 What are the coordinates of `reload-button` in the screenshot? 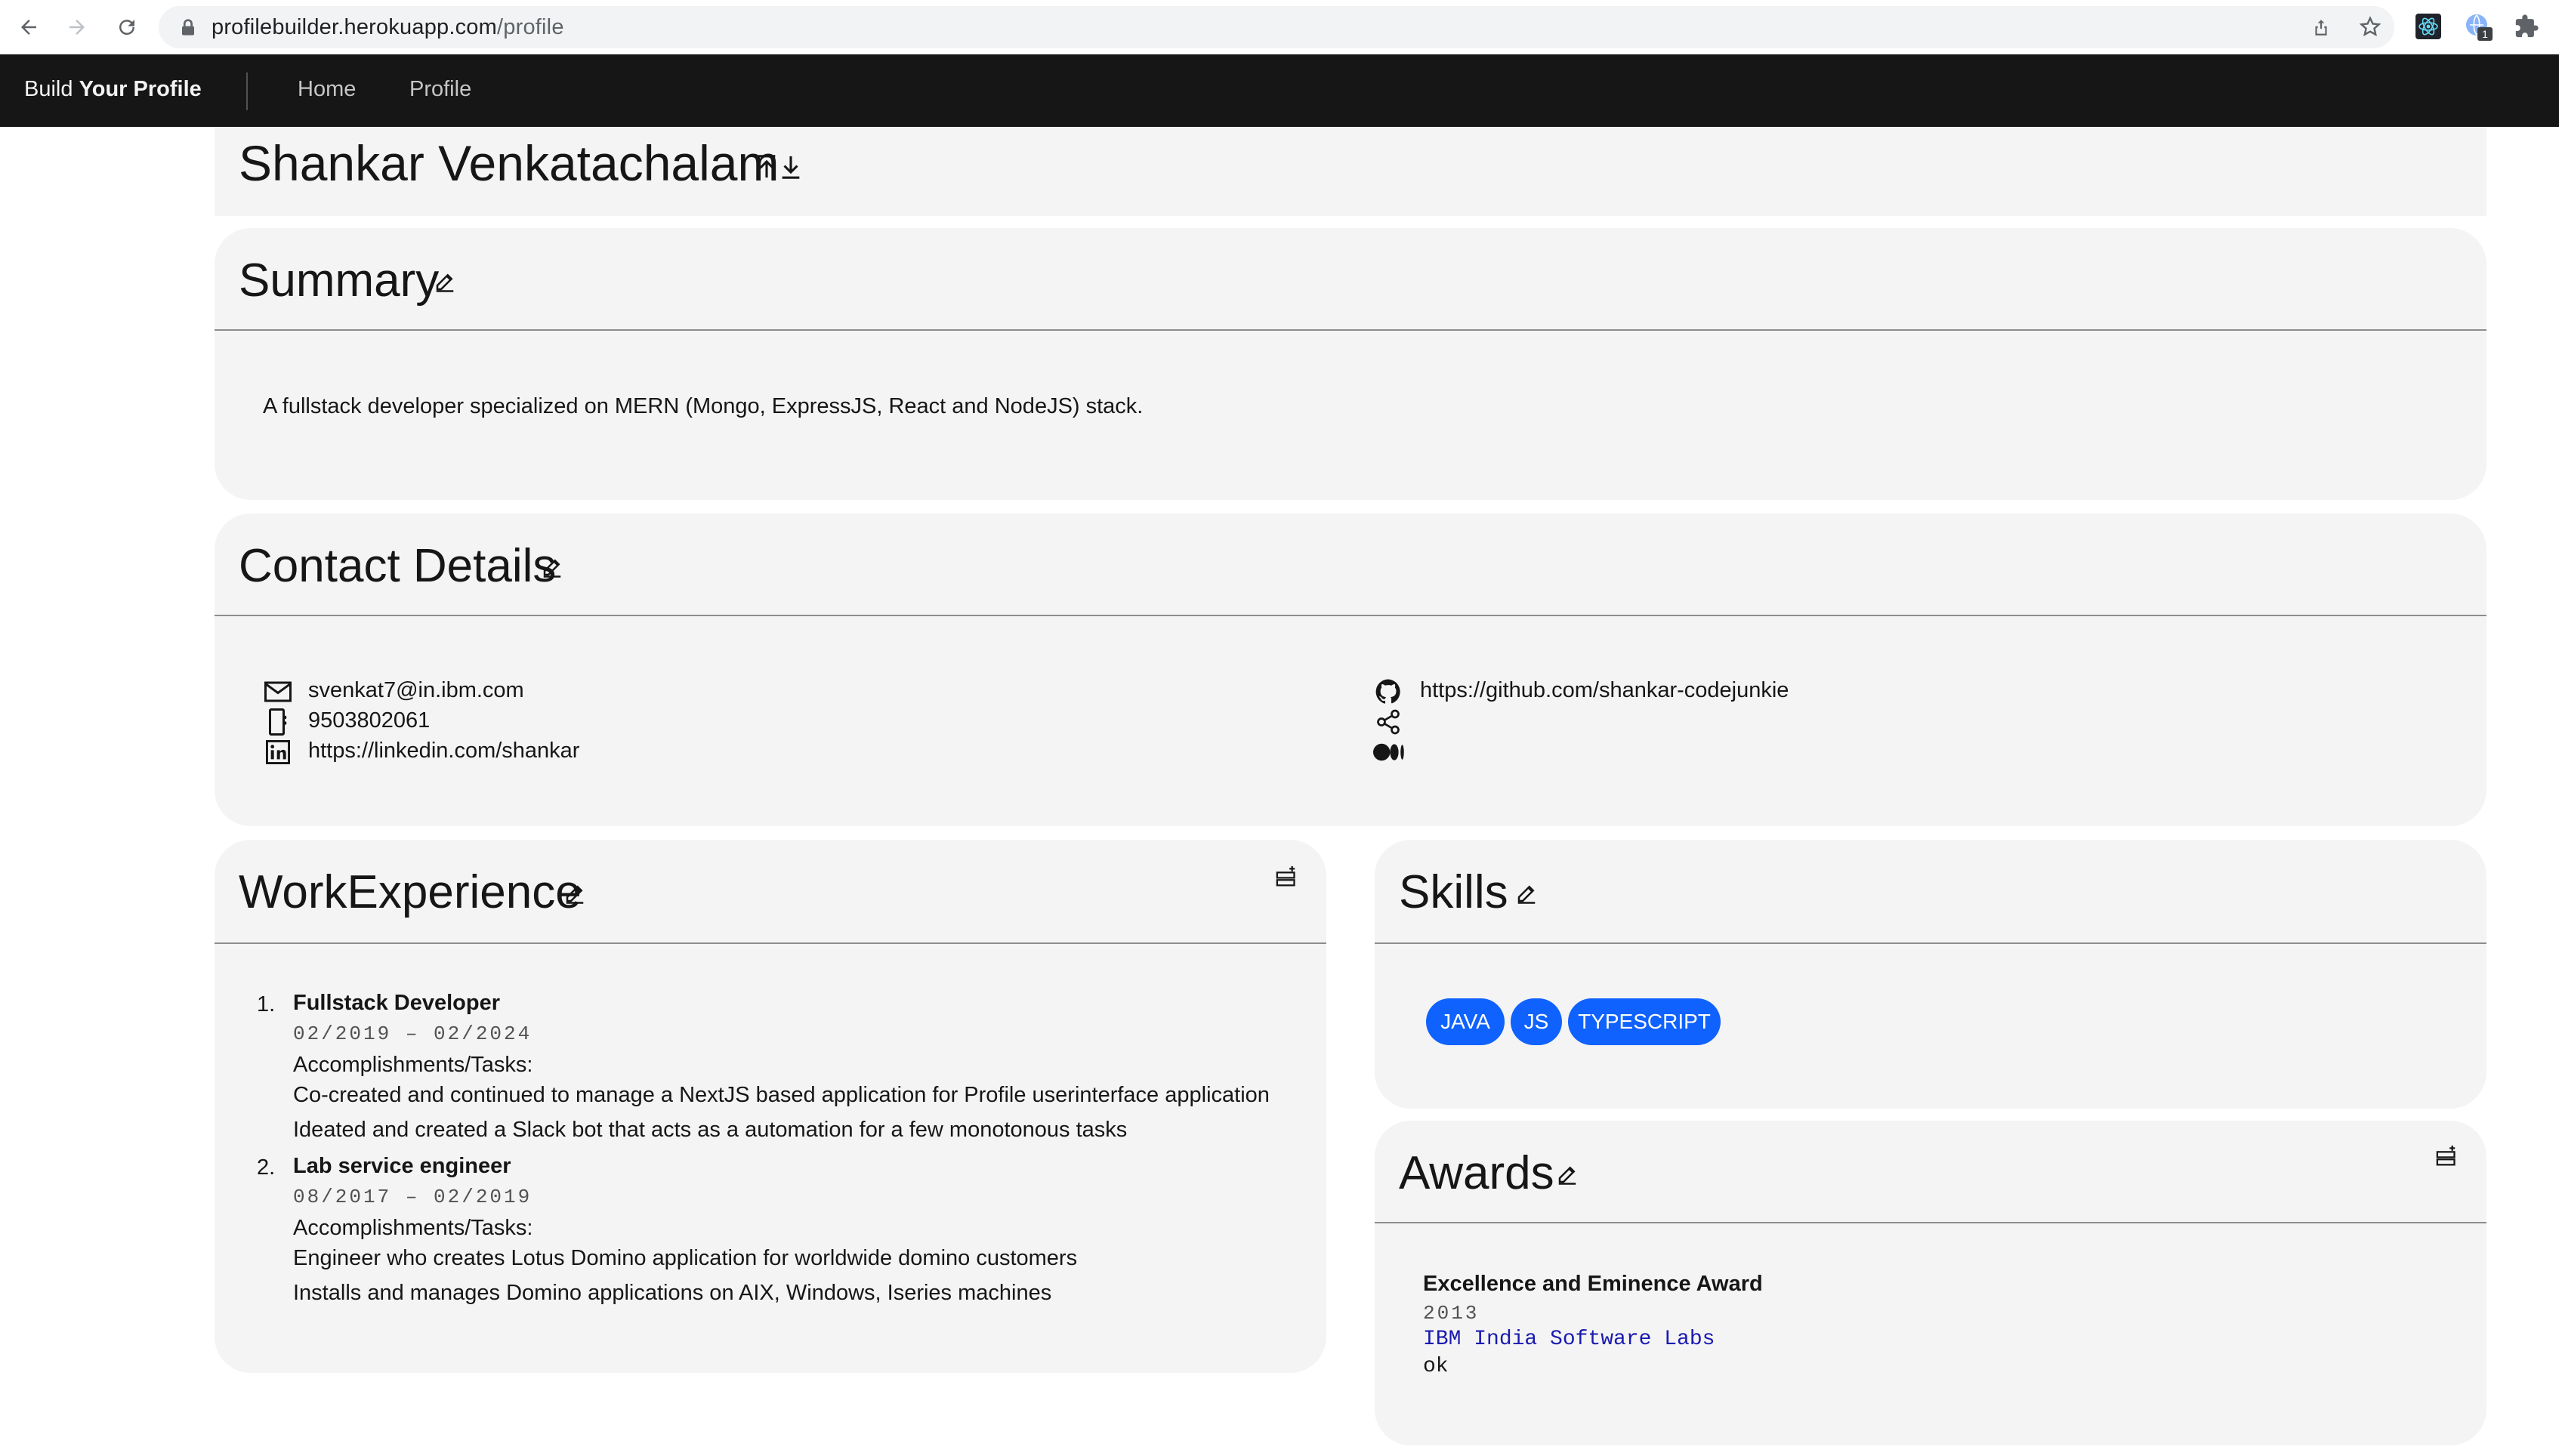 It's located at (127, 27).